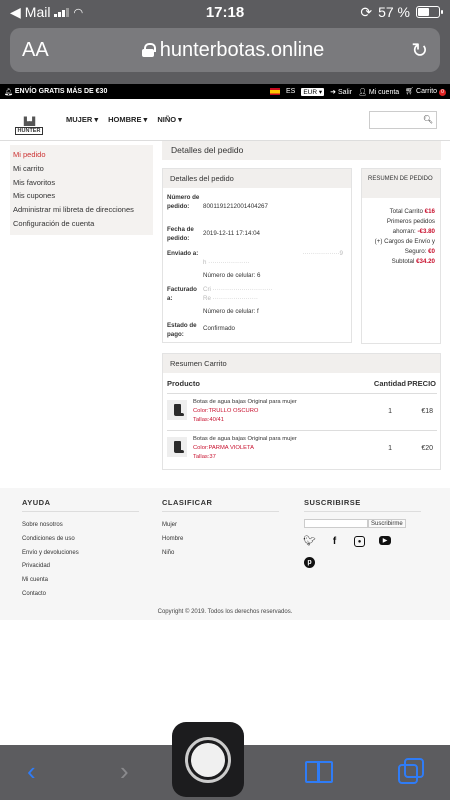  What do you see at coordinates (205, 262) in the screenshot?
I see `shipped-blur-2: h` at bounding box center [205, 262].